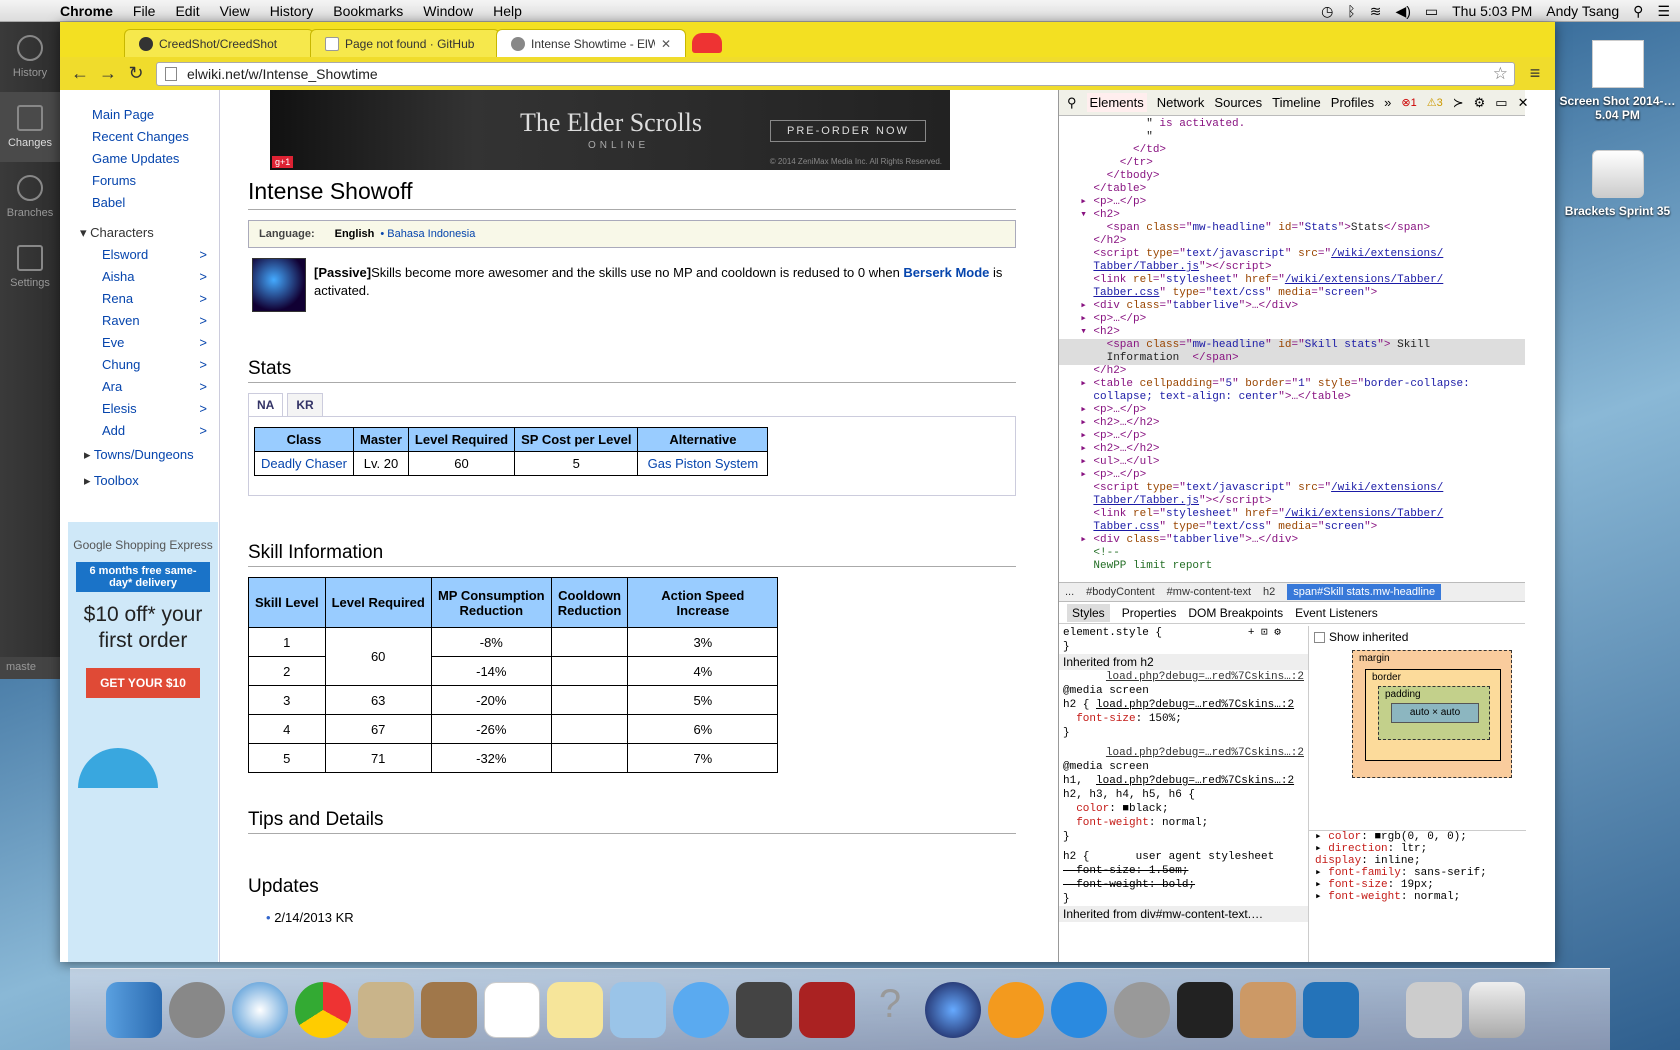  I want to click on help-icon: ?, so click(890, 1010).